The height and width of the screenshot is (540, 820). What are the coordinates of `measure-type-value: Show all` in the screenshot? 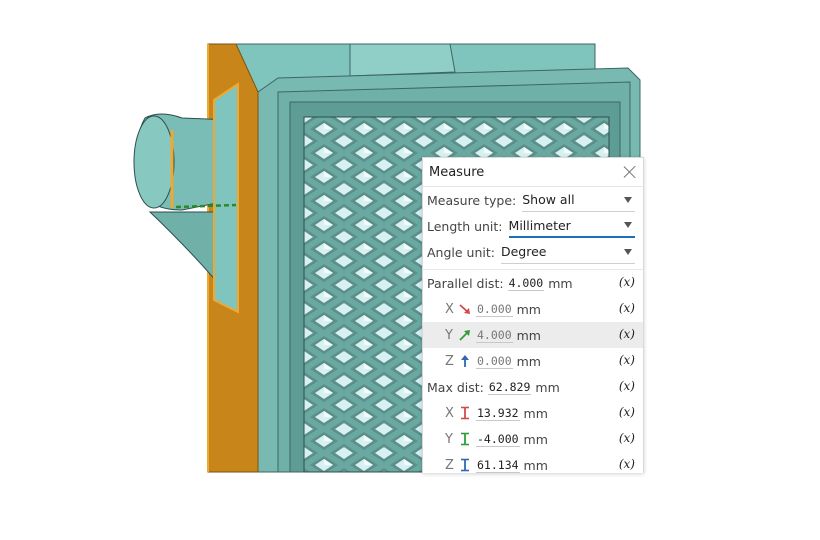 It's located at (548, 199).